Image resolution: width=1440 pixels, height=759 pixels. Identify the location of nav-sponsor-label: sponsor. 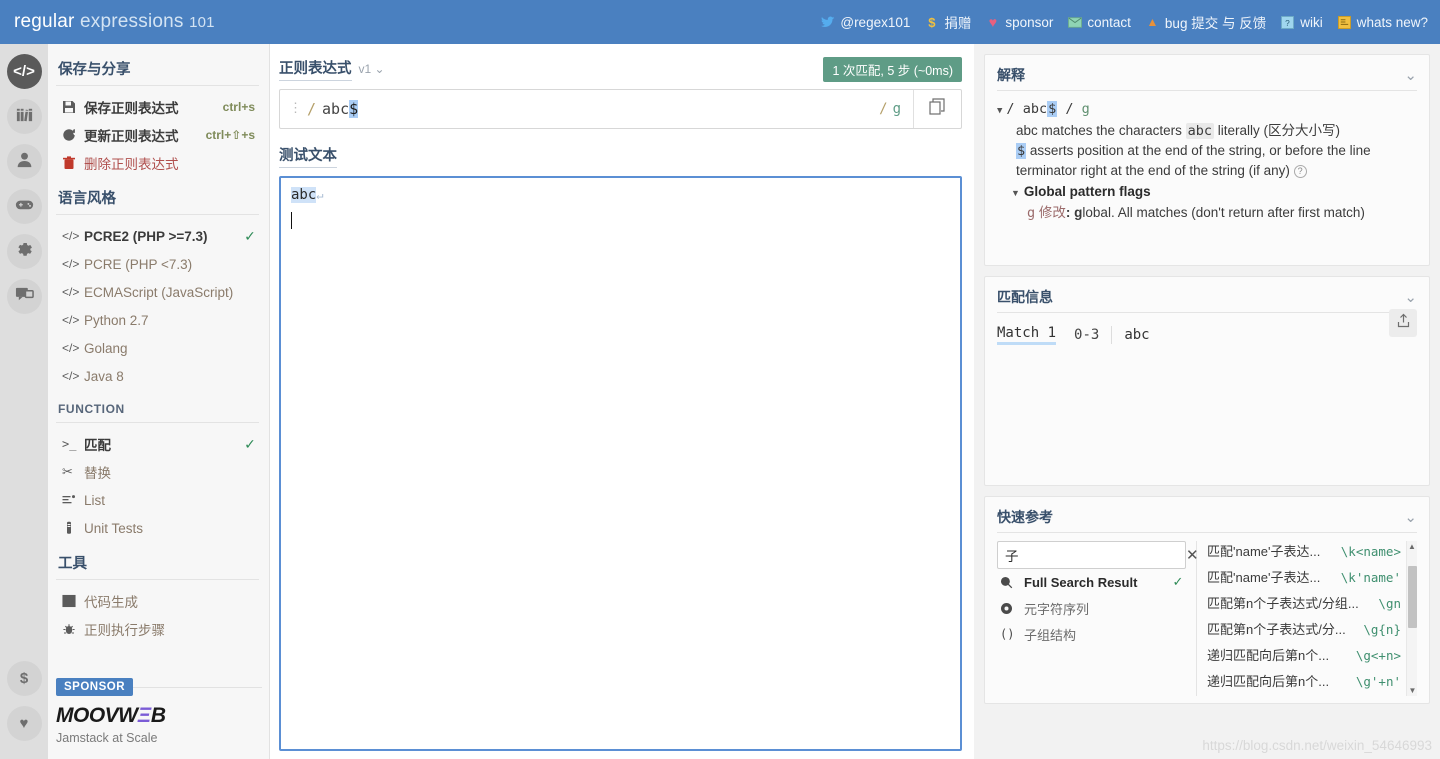
(1029, 22).